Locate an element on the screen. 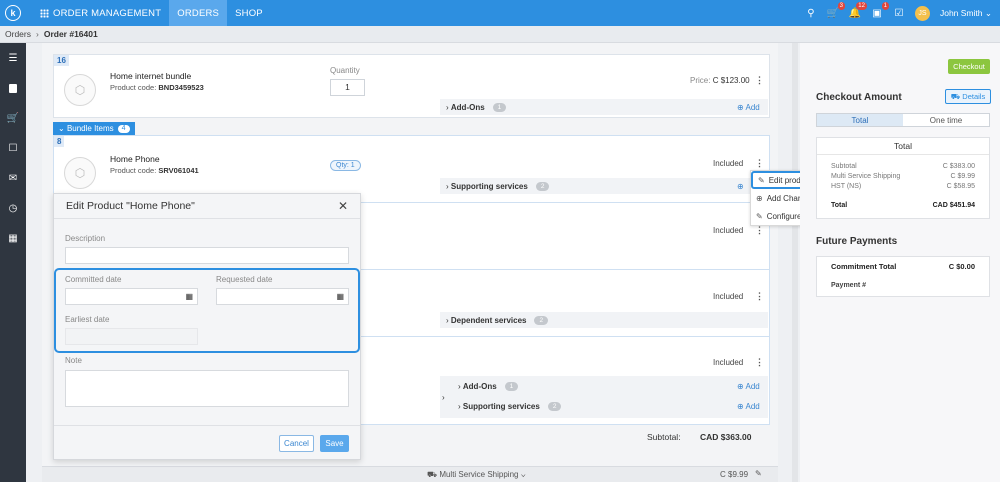 The width and height of the screenshot is (1000, 482). apps-grid-icon is located at coordinates (44, 13).